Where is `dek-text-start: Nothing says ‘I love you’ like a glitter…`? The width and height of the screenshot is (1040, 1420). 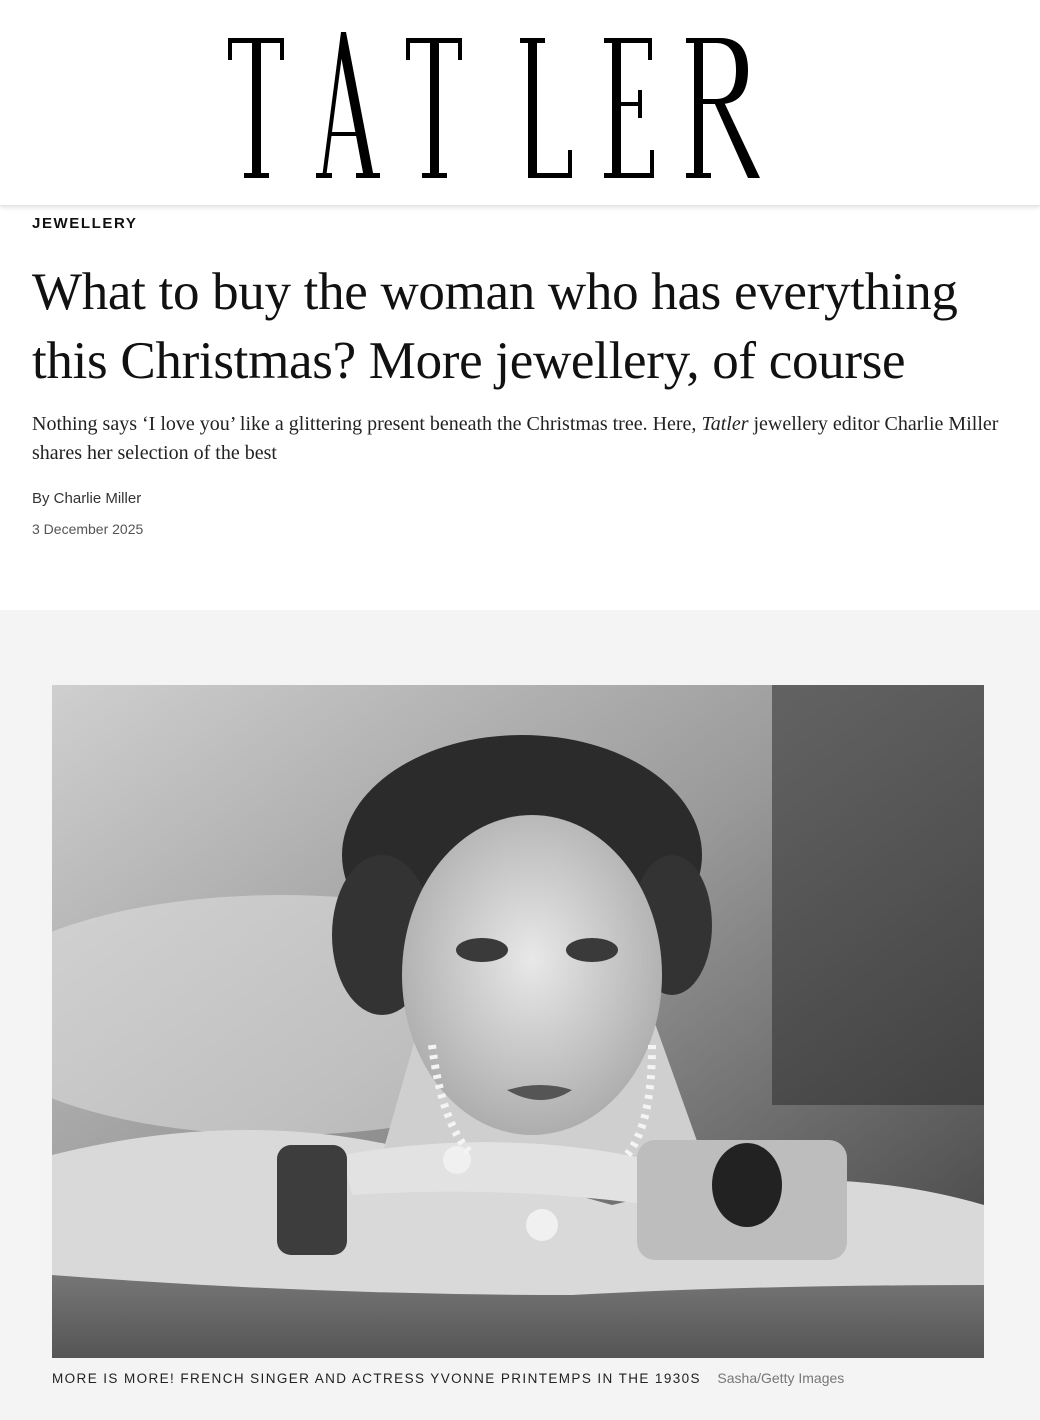 dek-text-start: Nothing says ‘I love you’ like a glitter… is located at coordinates (367, 424).